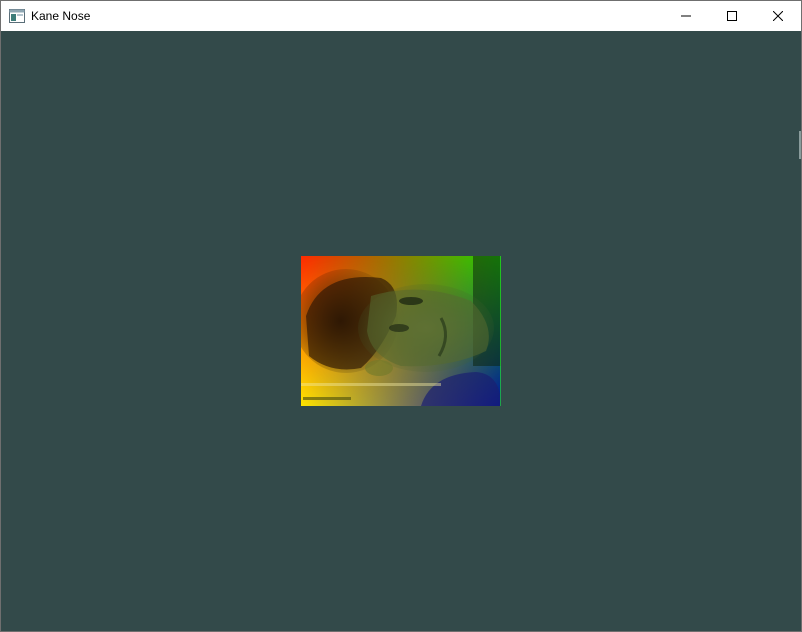 This screenshot has height=632, width=802. I want to click on minimize-icon, so click(686, 16).